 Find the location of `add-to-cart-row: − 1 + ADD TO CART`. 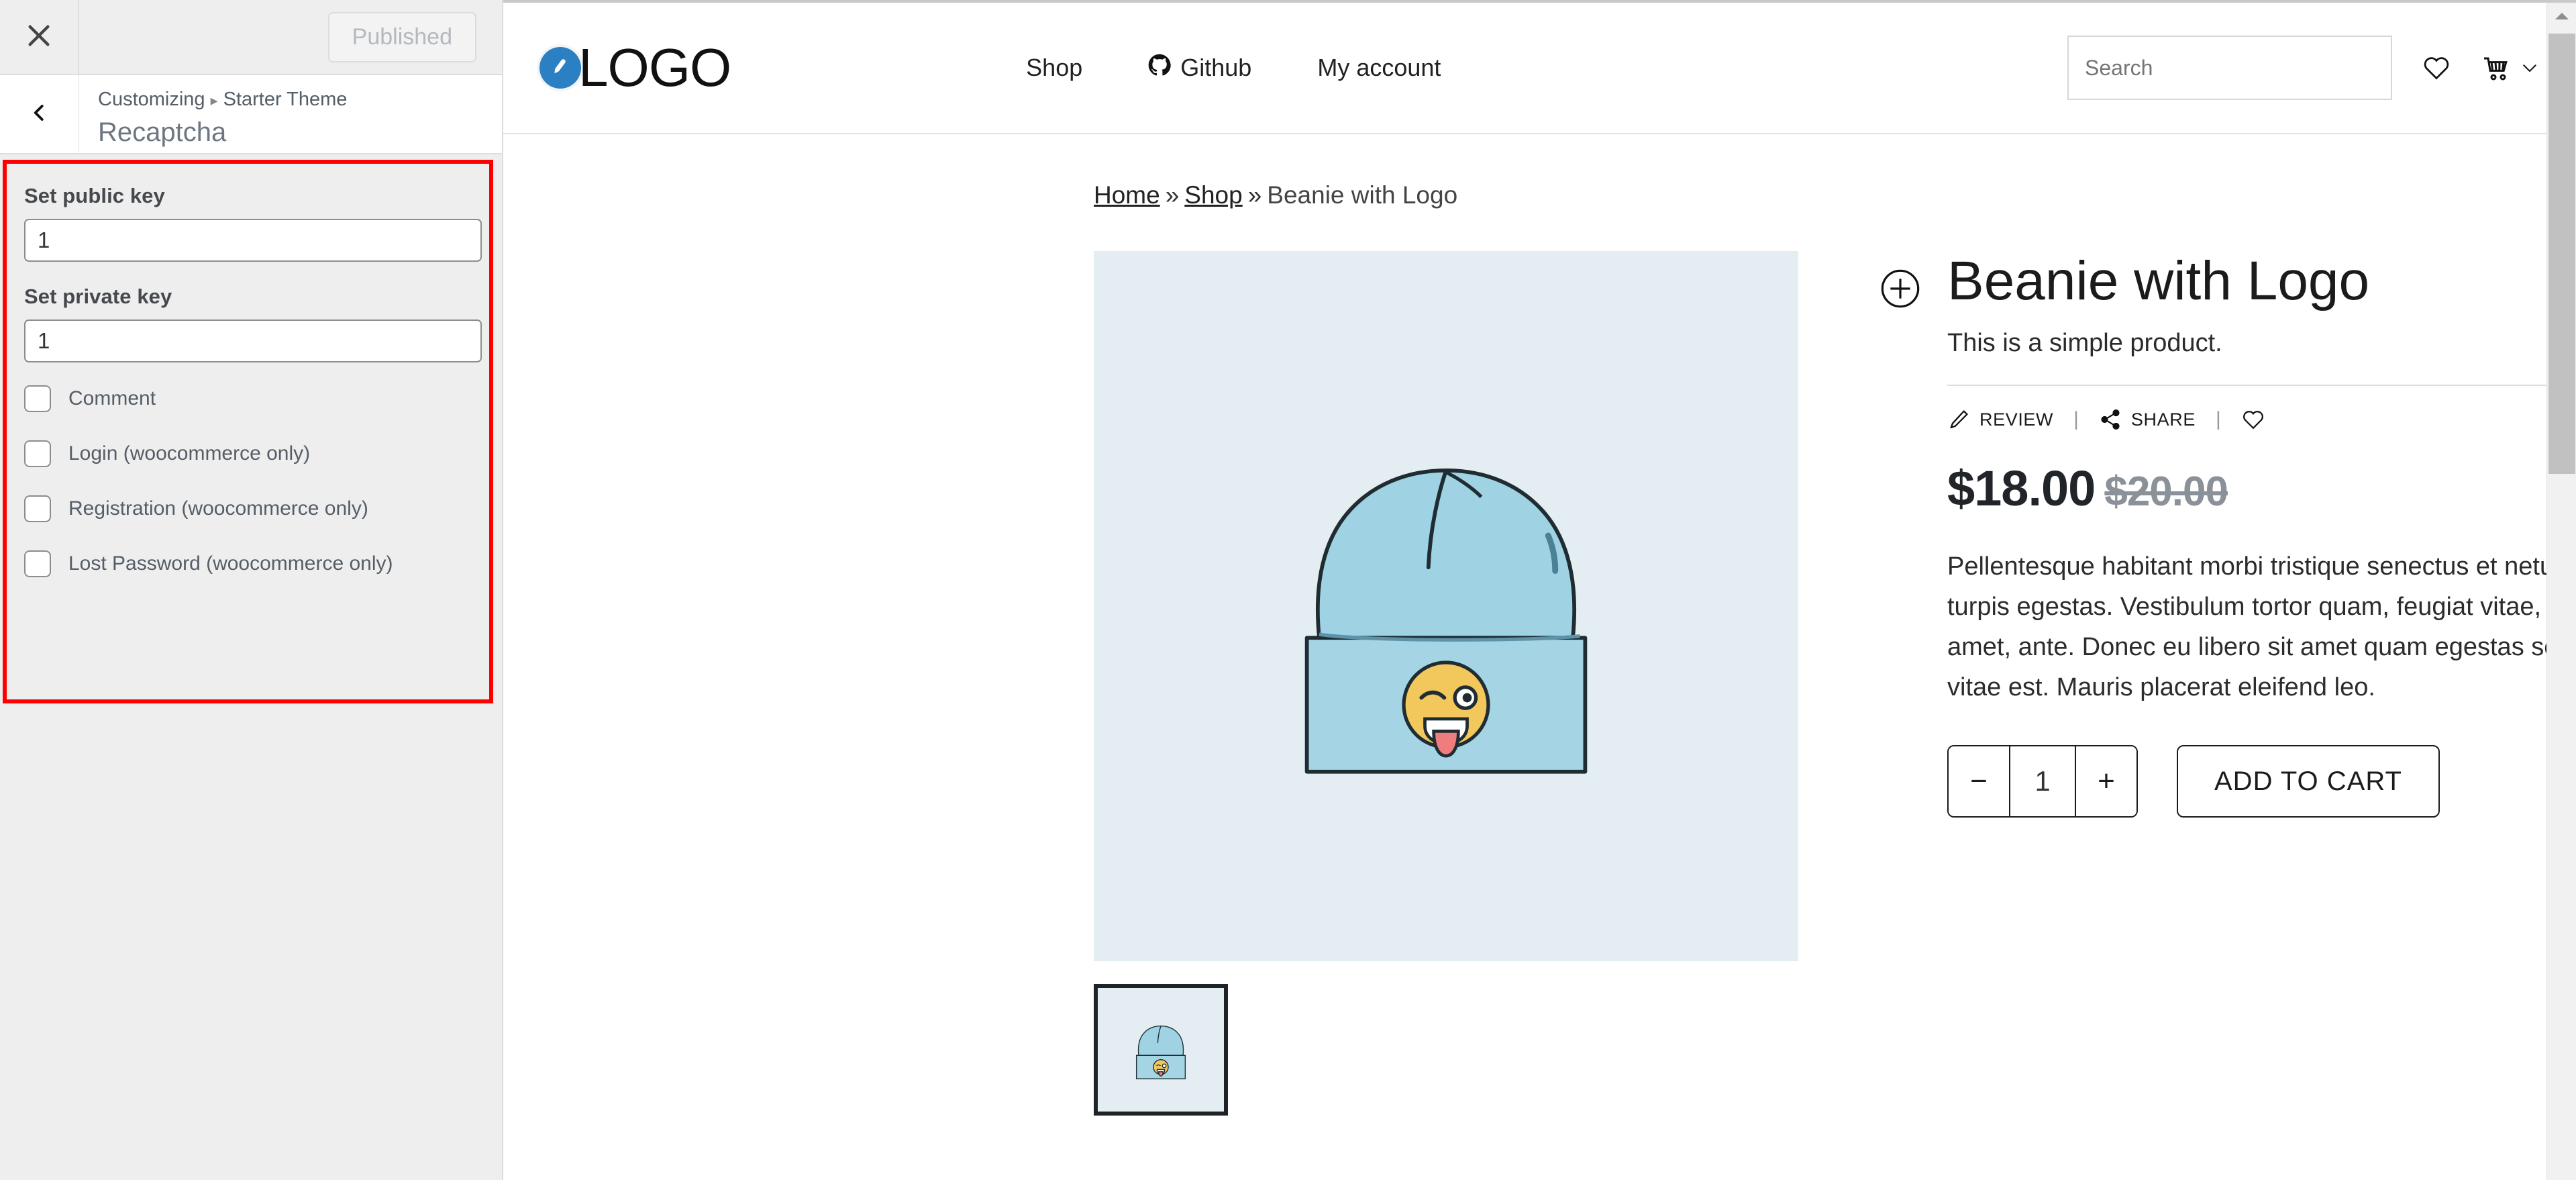

add-to-cart-row: − 1 + ADD TO CART is located at coordinates (2261, 781).